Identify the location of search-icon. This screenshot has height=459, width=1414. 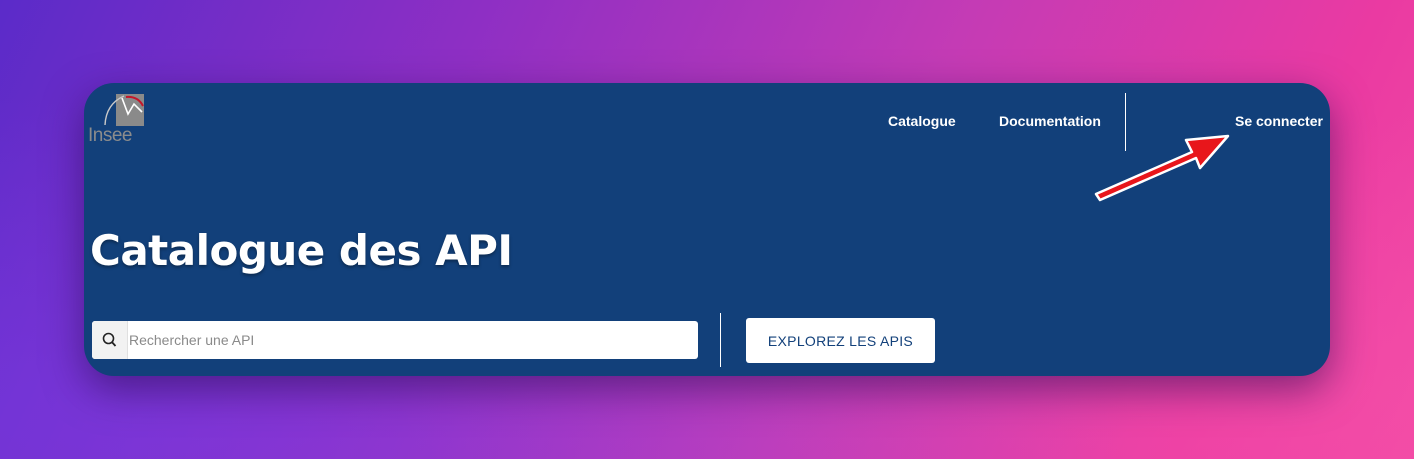
(110, 340).